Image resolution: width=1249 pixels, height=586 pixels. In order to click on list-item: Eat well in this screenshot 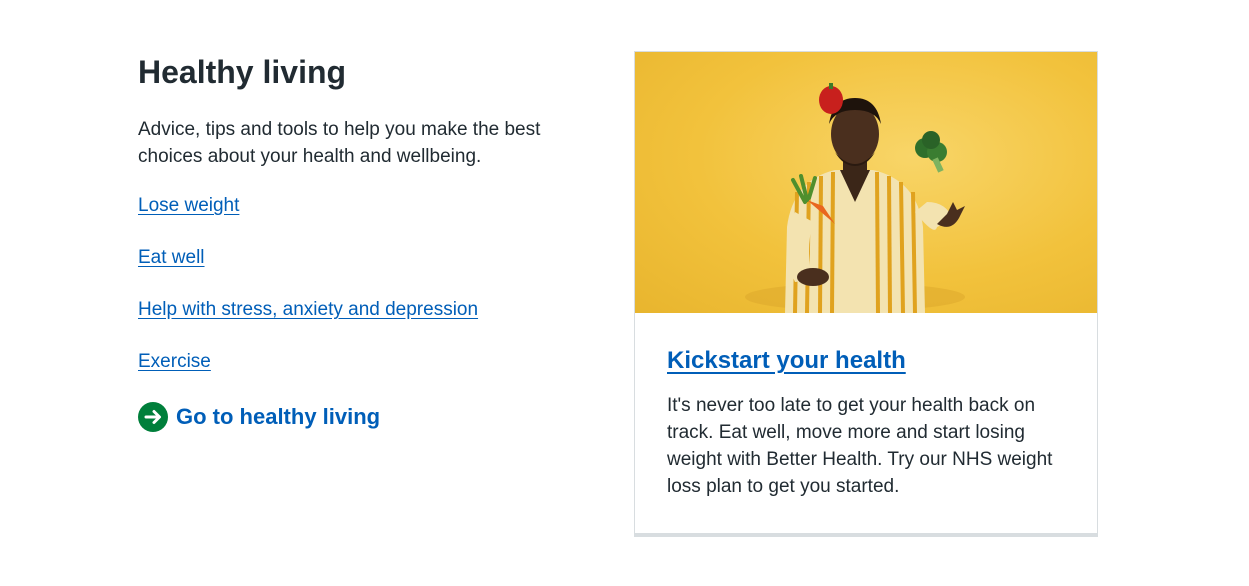, I will do `click(368, 258)`.